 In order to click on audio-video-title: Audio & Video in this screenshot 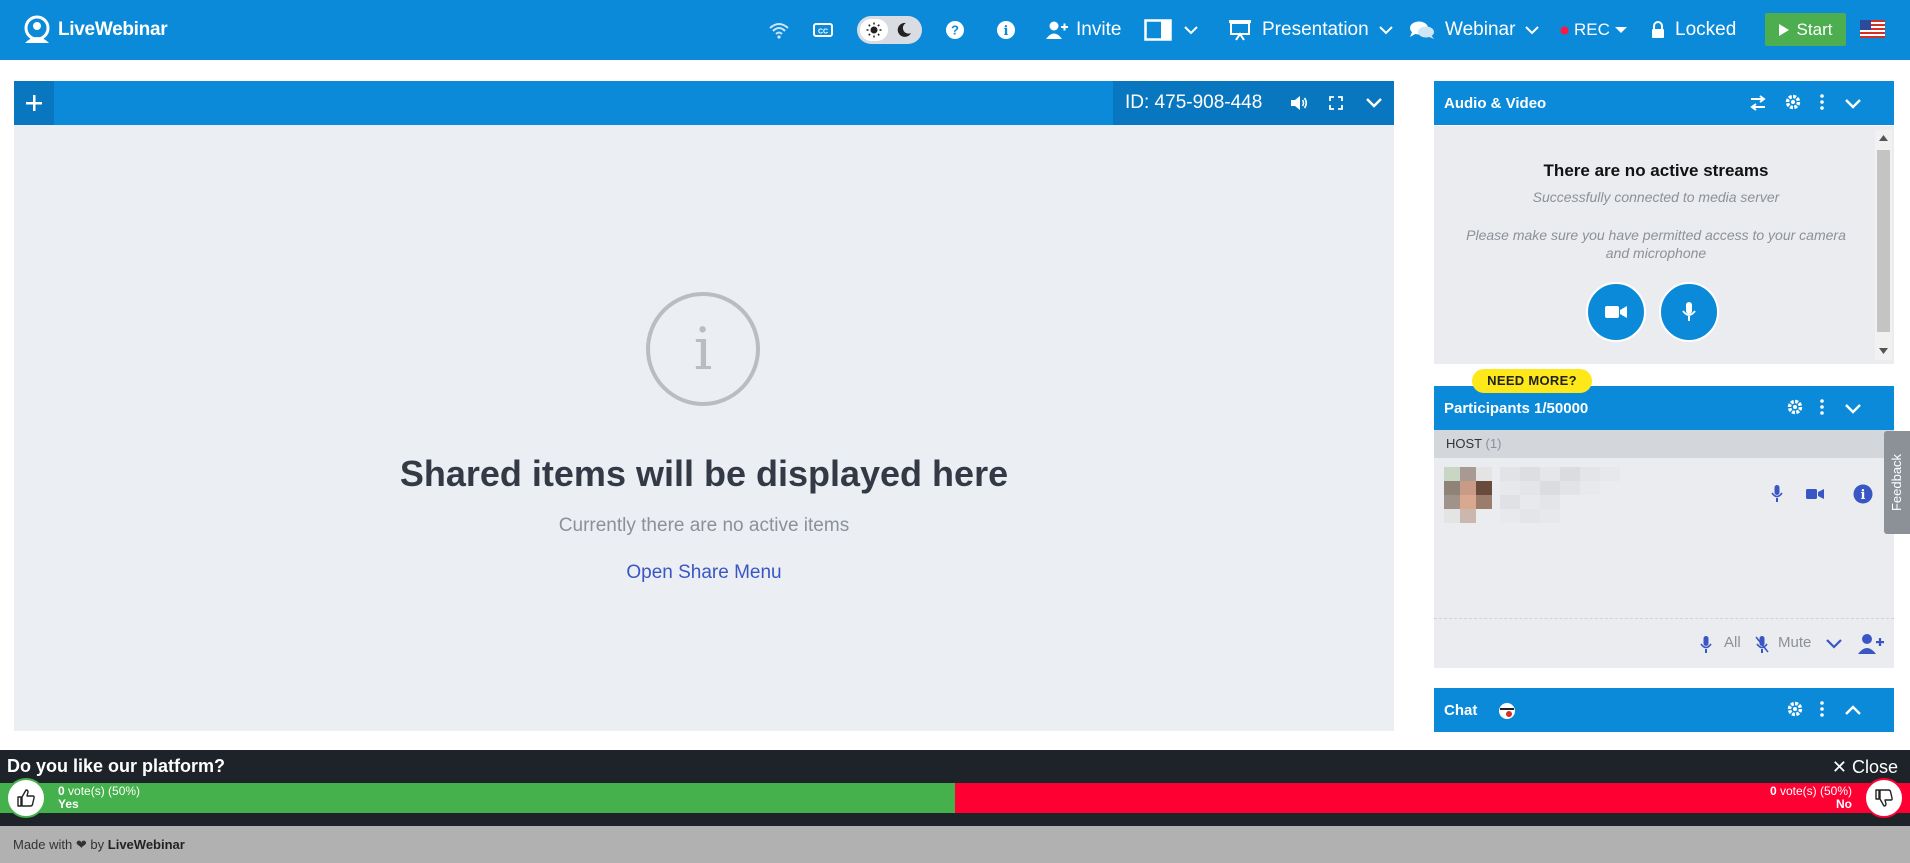, I will do `click(1495, 103)`.